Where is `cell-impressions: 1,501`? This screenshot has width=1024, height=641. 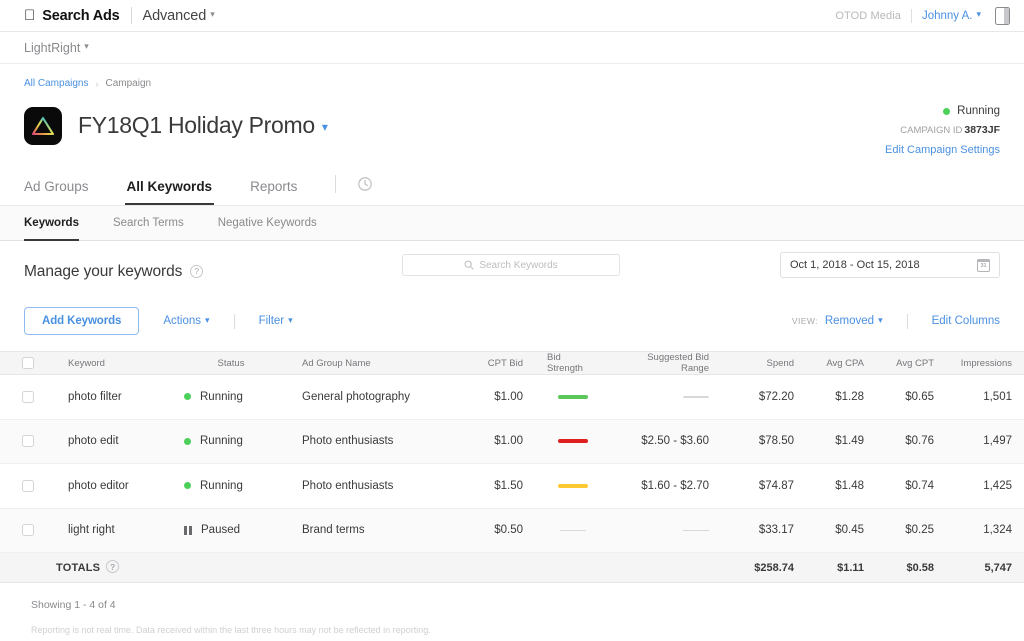
cell-impressions: 1,501 is located at coordinates (997, 396).